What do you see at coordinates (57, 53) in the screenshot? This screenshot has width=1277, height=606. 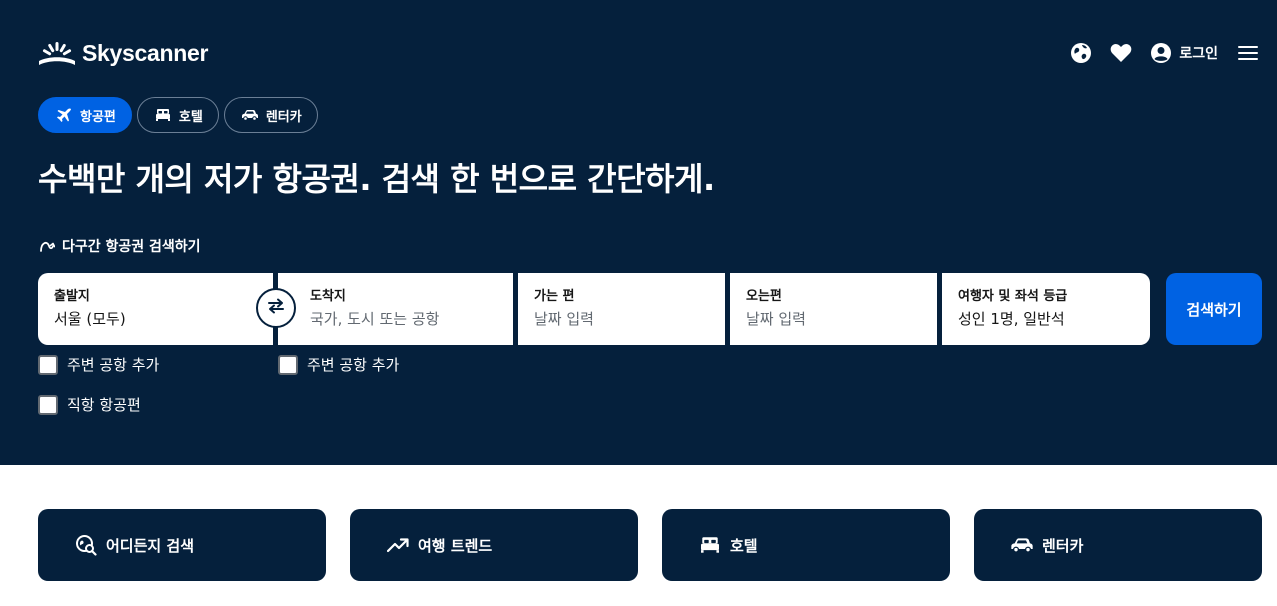 I see `sunrise-logo-icon` at bounding box center [57, 53].